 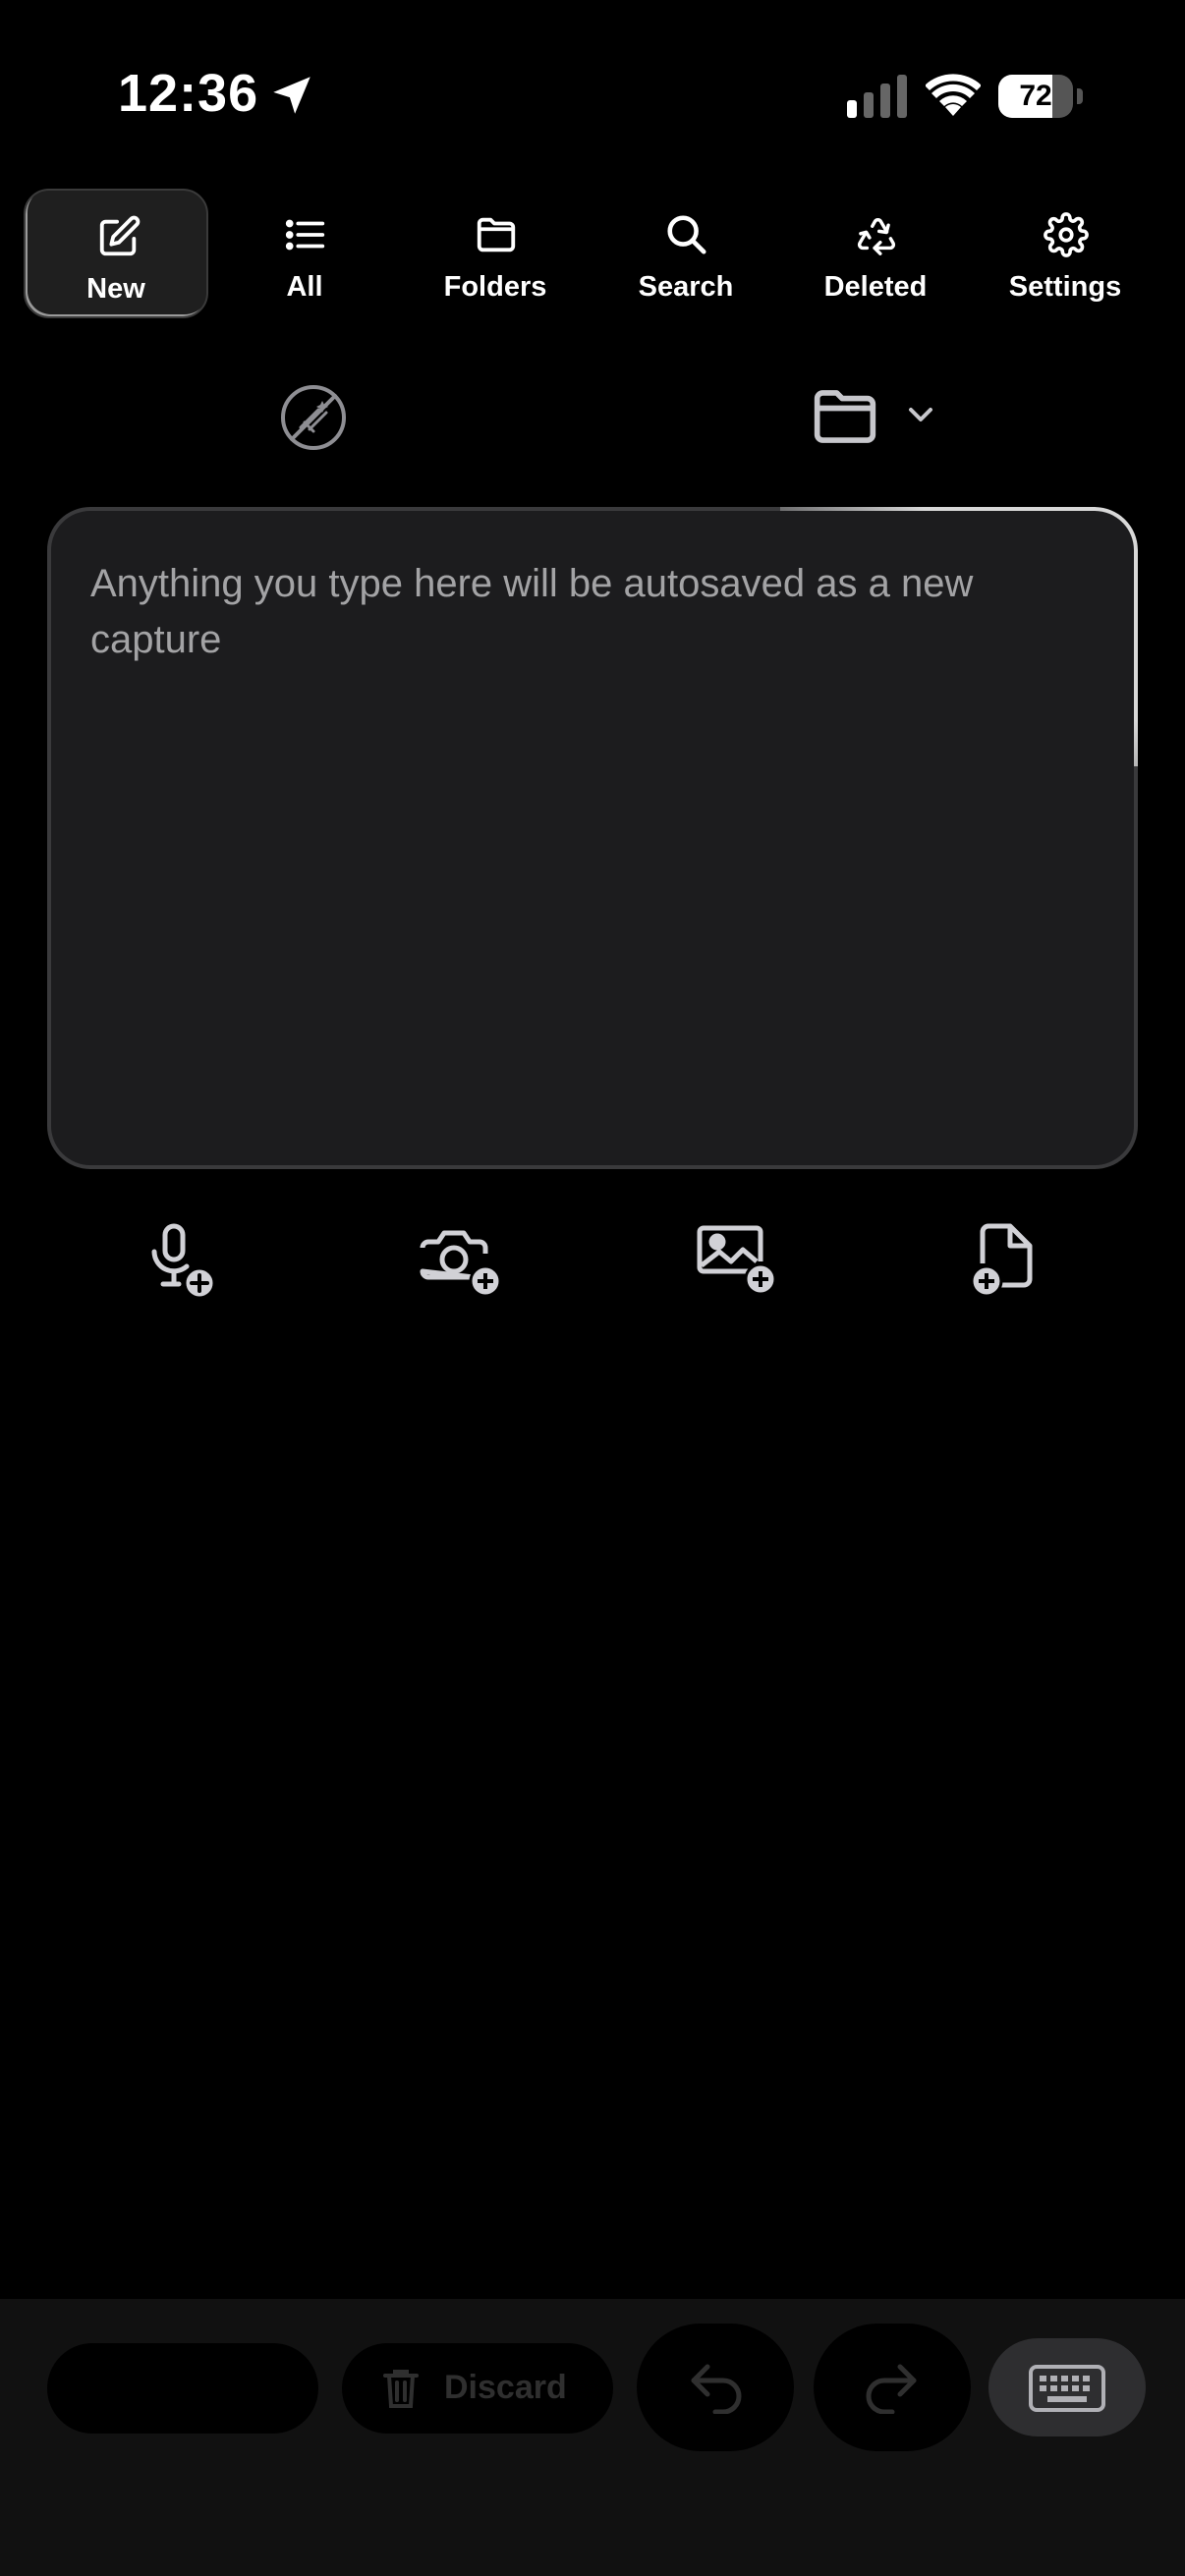 I want to click on redo-icon, so click(x=892, y=2389).